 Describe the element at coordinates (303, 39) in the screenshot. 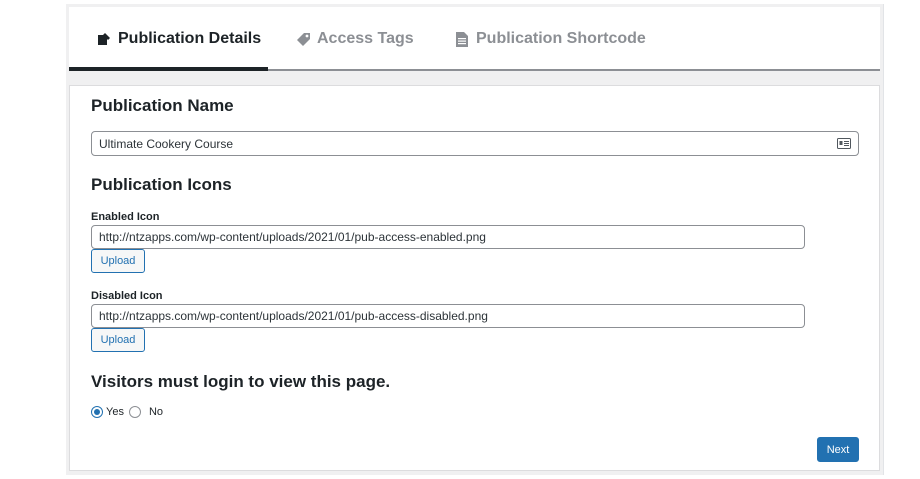

I see `tag-icon` at that location.